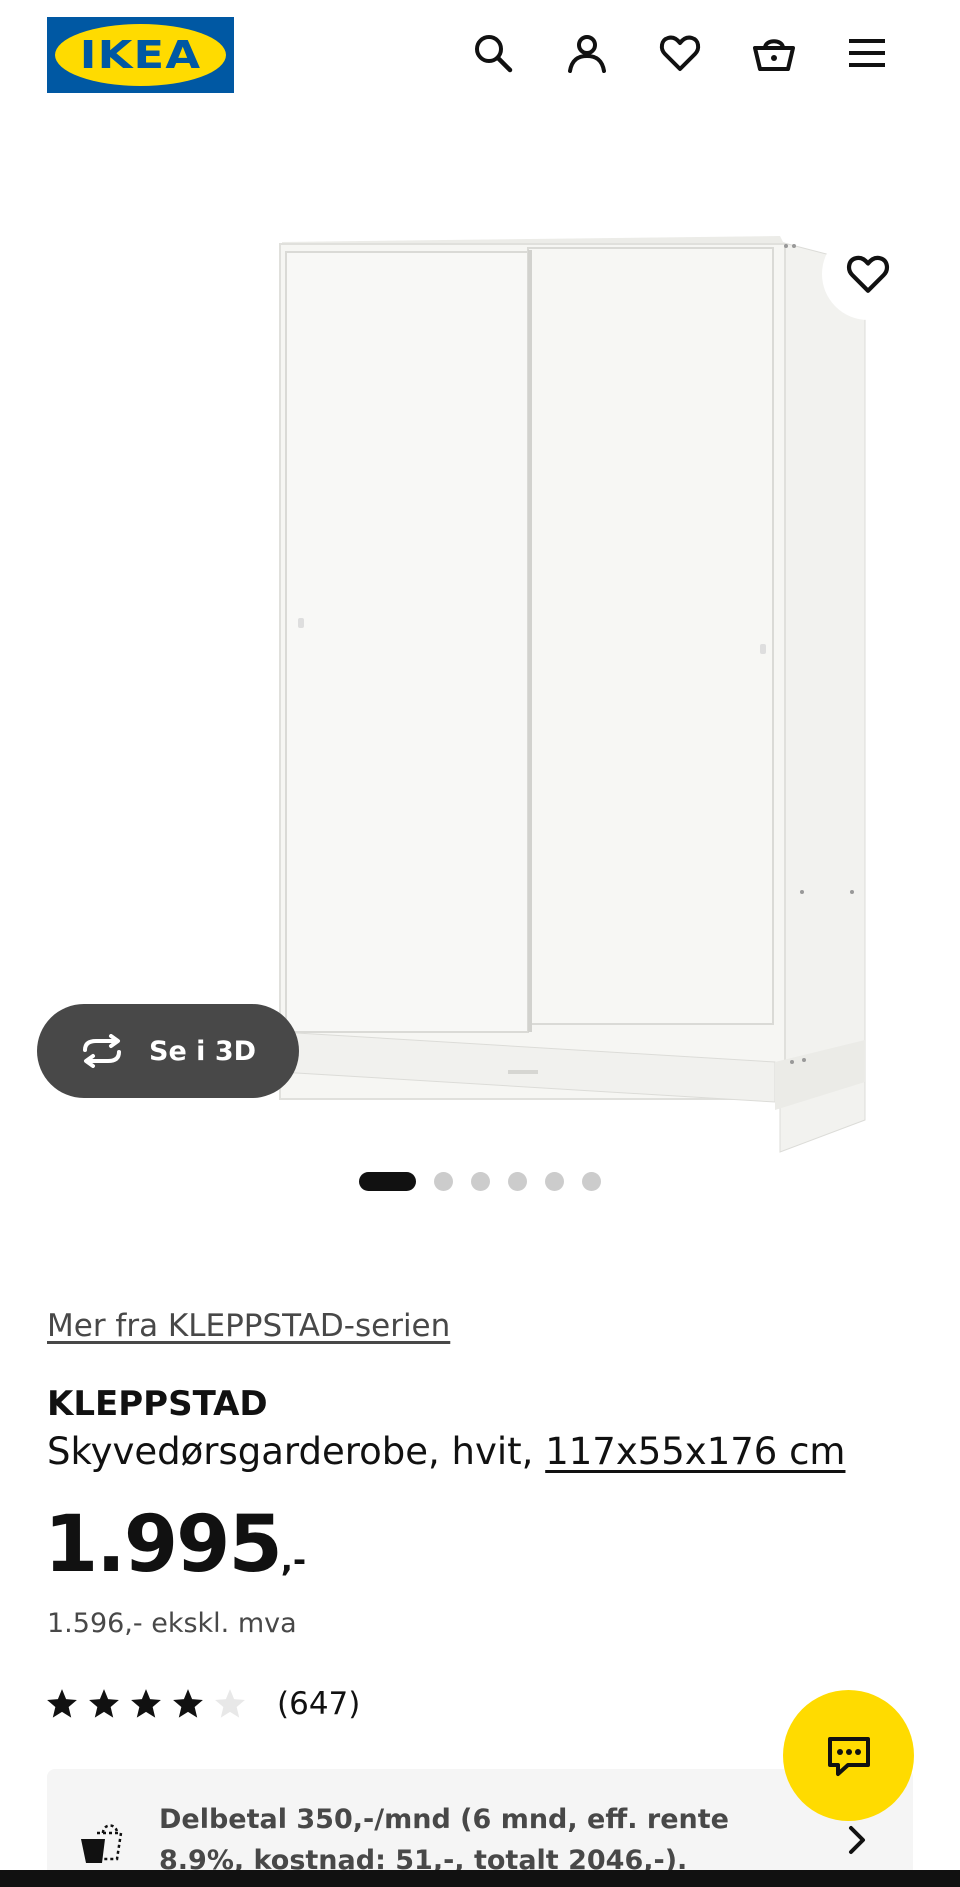  I want to click on basket-icon, so click(774, 53).